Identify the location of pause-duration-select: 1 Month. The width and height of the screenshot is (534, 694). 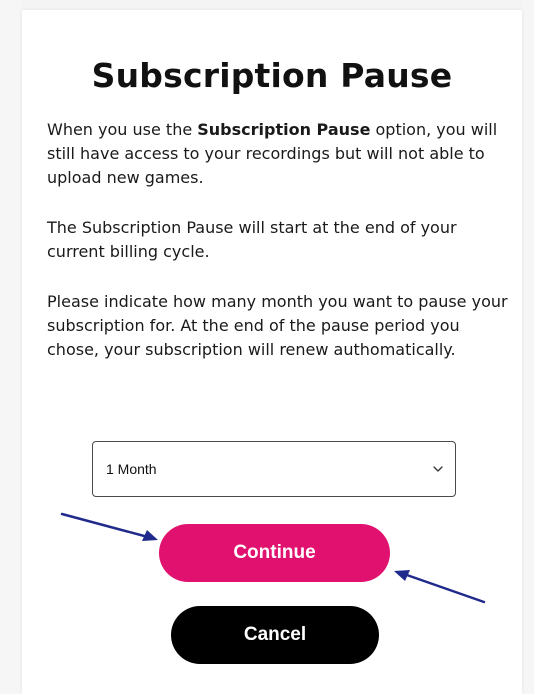
(274, 469).